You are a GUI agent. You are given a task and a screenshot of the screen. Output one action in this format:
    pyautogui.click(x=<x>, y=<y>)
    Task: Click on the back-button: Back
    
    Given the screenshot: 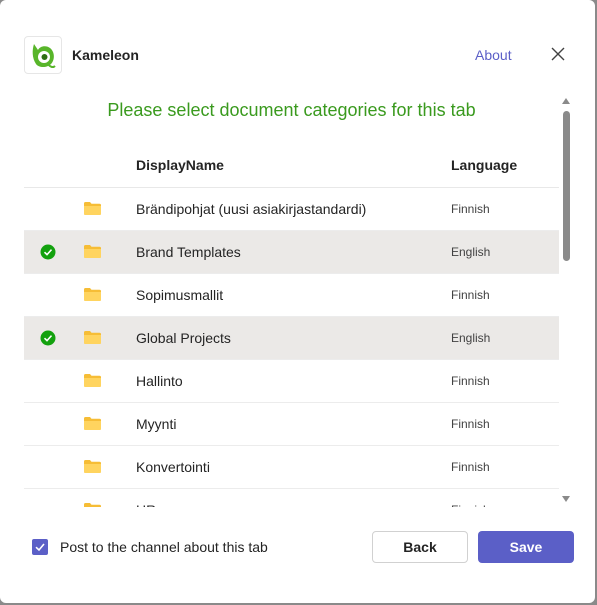 What is the action you would take?
    pyautogui.click(x=420, y=547)
    